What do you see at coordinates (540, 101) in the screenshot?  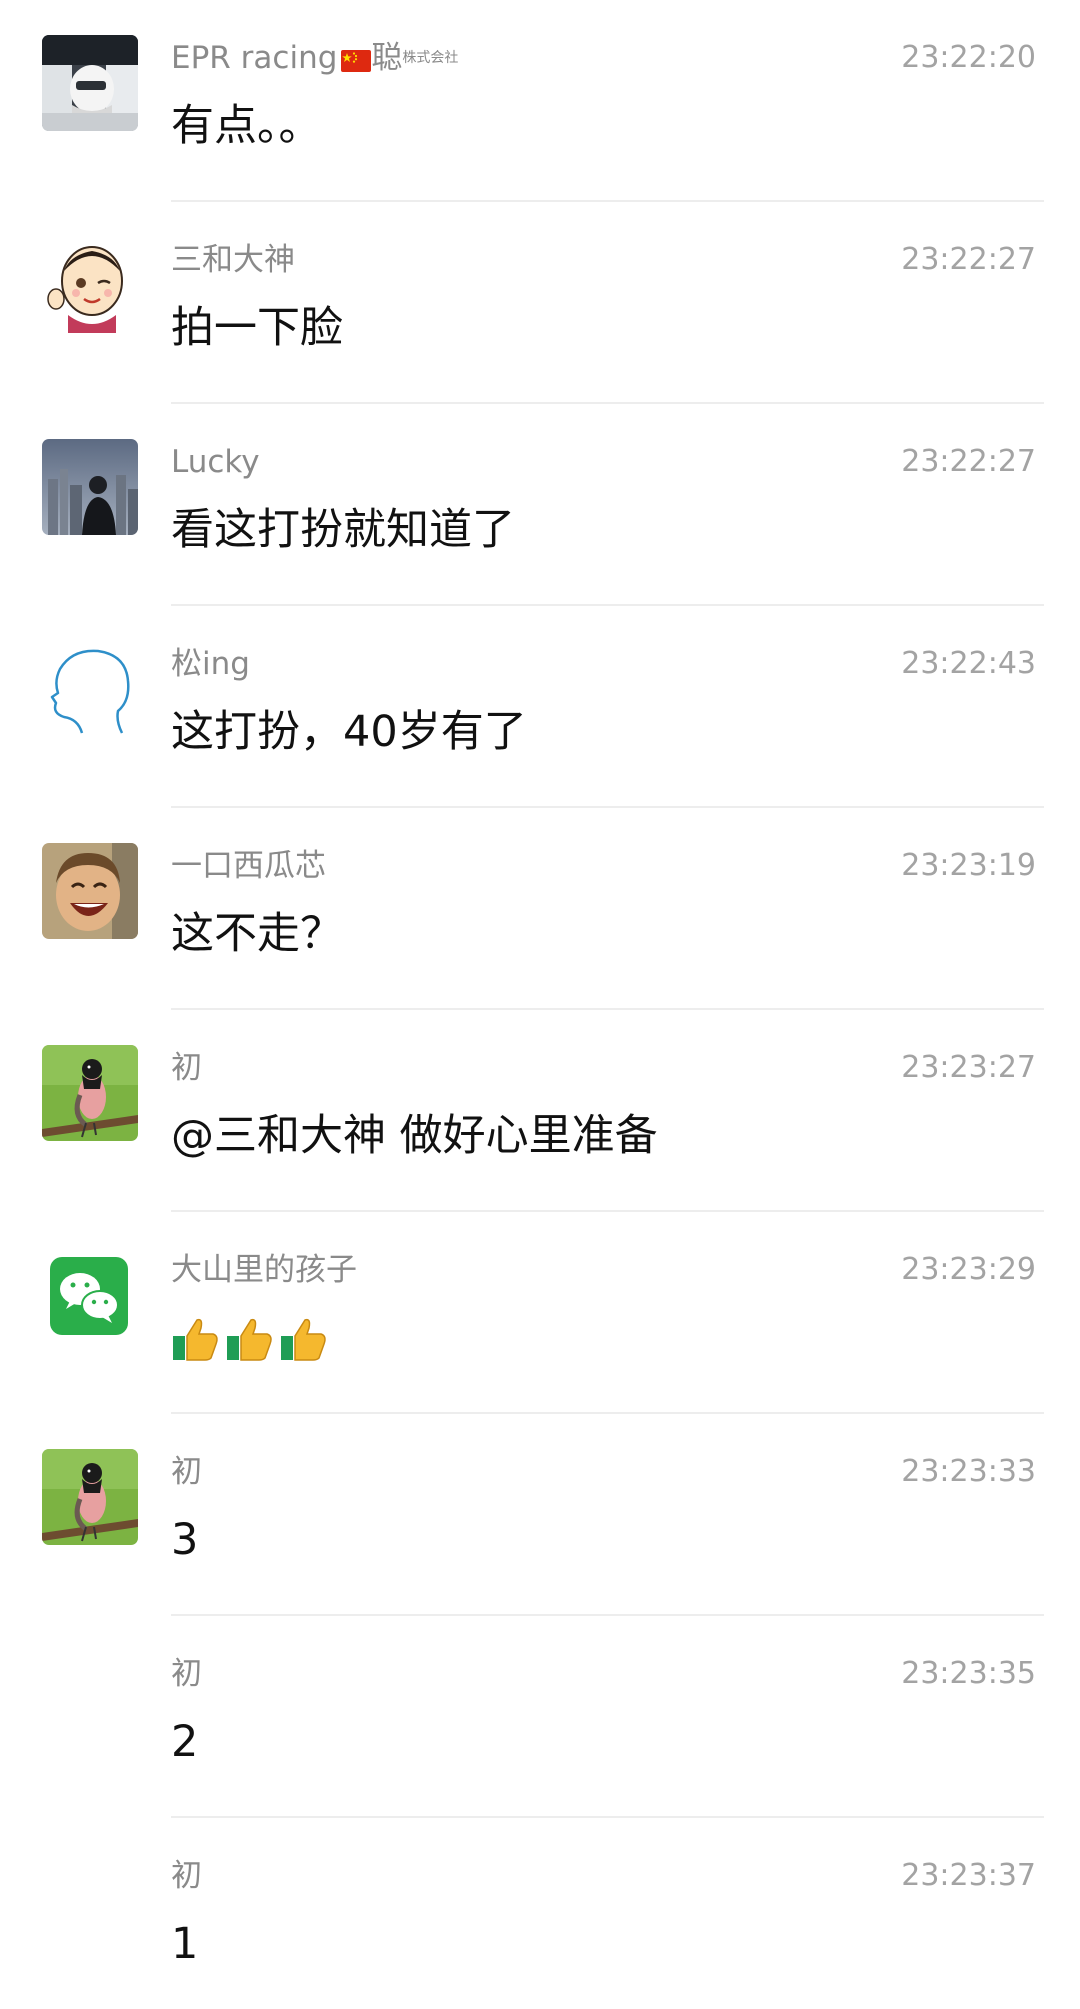 I see `message-item: EPR racing 聪株式会社 23:22:20 有点。。` at bounding box center [540, 101].